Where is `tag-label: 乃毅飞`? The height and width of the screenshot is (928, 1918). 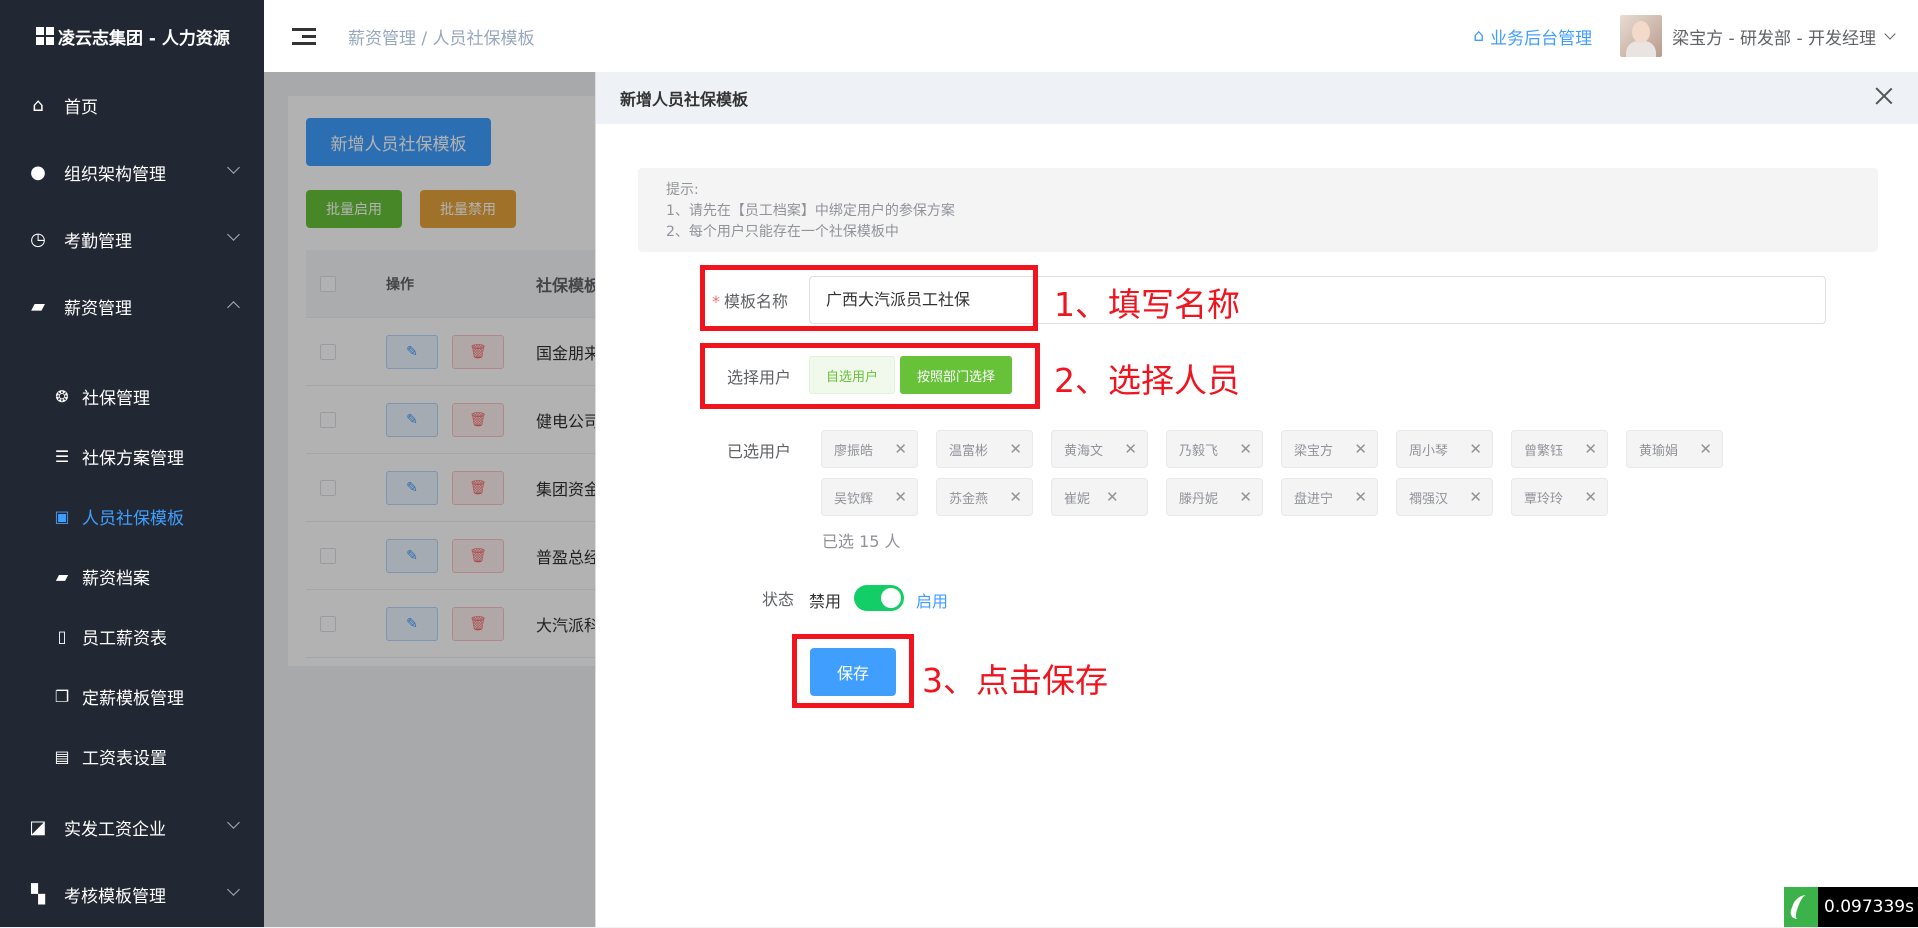 tag-label: 乃毅飞 is located at coordinates (1198, 449).